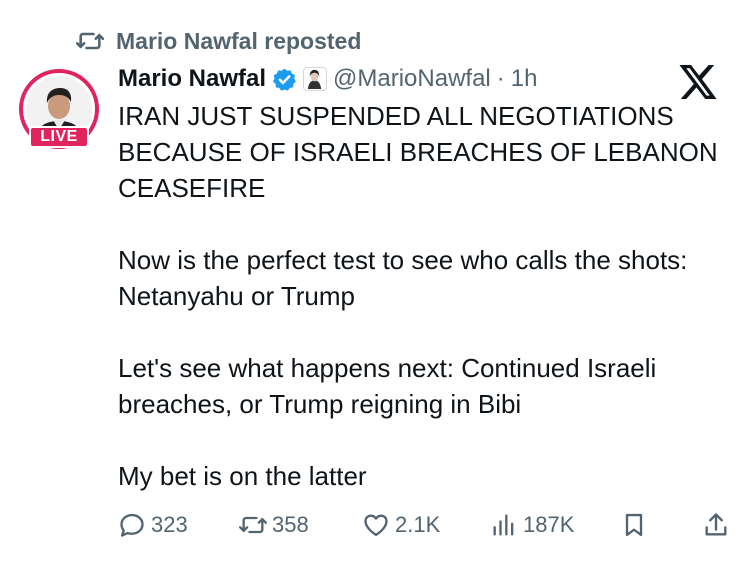 The height and width of the screenshot is (566, 750). Describe the element at coordinates (290, 524) in the screenshot. I see `repost-count: 358` at that location.